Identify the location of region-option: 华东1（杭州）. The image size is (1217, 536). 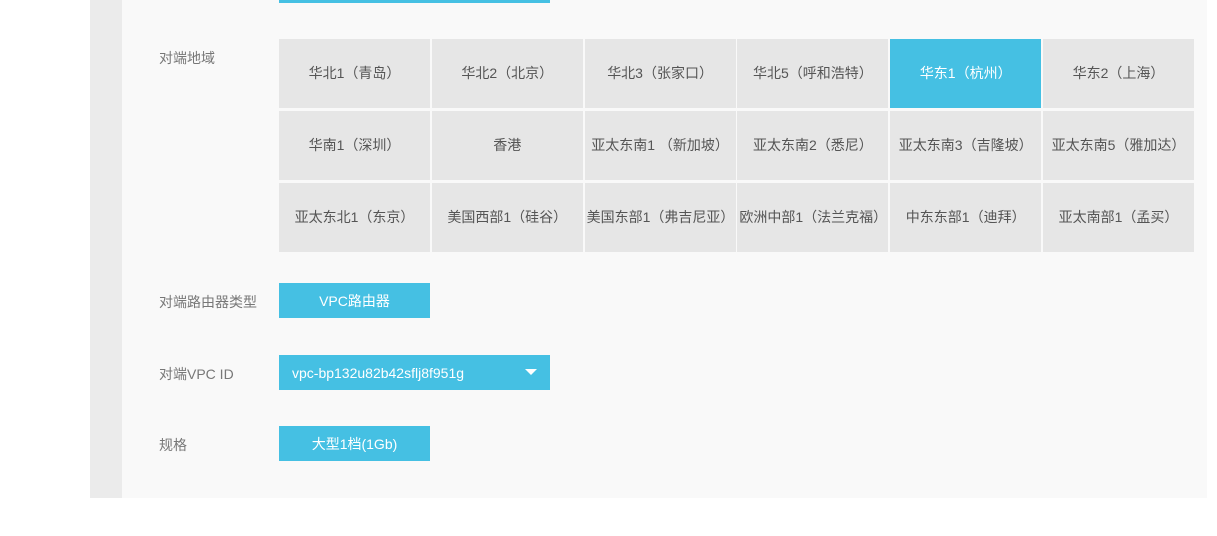
(966, 73).